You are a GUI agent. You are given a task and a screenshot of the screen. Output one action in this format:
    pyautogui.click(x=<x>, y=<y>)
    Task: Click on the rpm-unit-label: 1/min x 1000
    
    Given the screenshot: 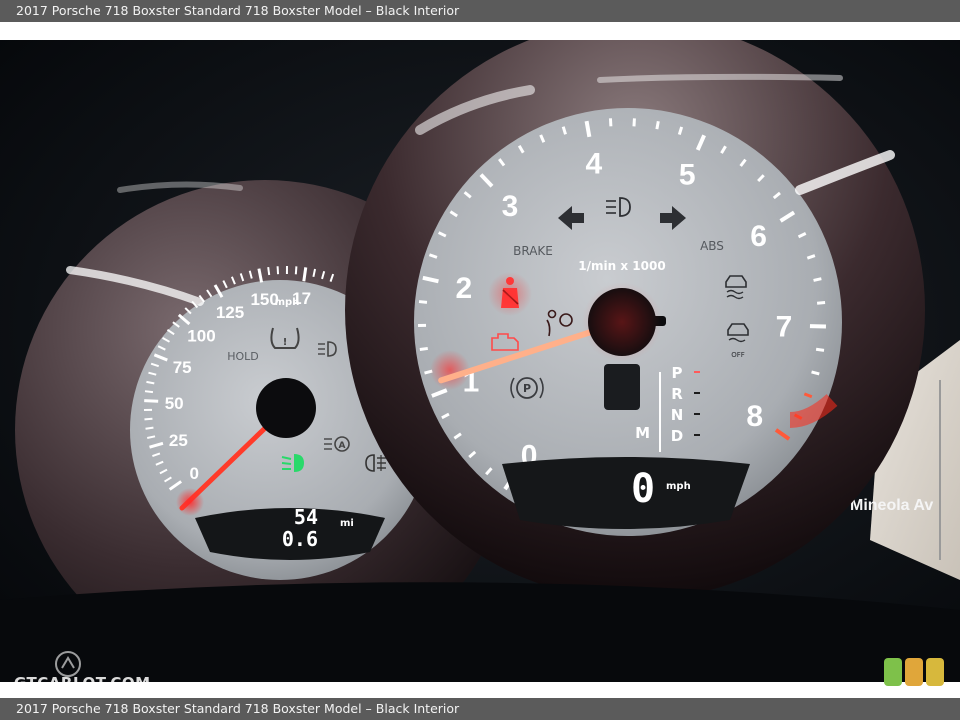 What is the action you would take?
    pyautogui.click(x=621, y=266)
    